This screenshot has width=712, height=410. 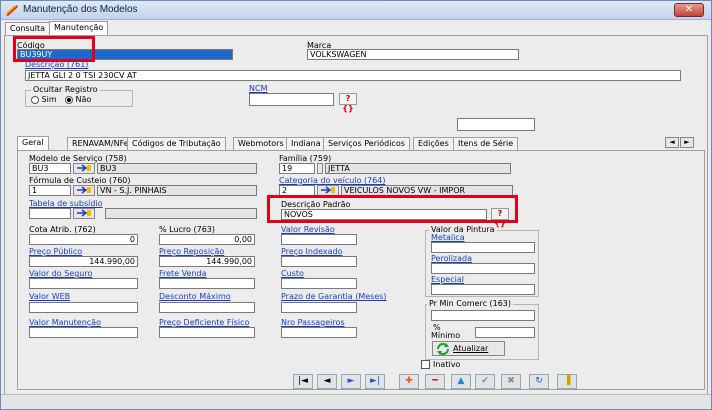 I want to click on formula-custeio-code: 1, so click(x=50, y=190).